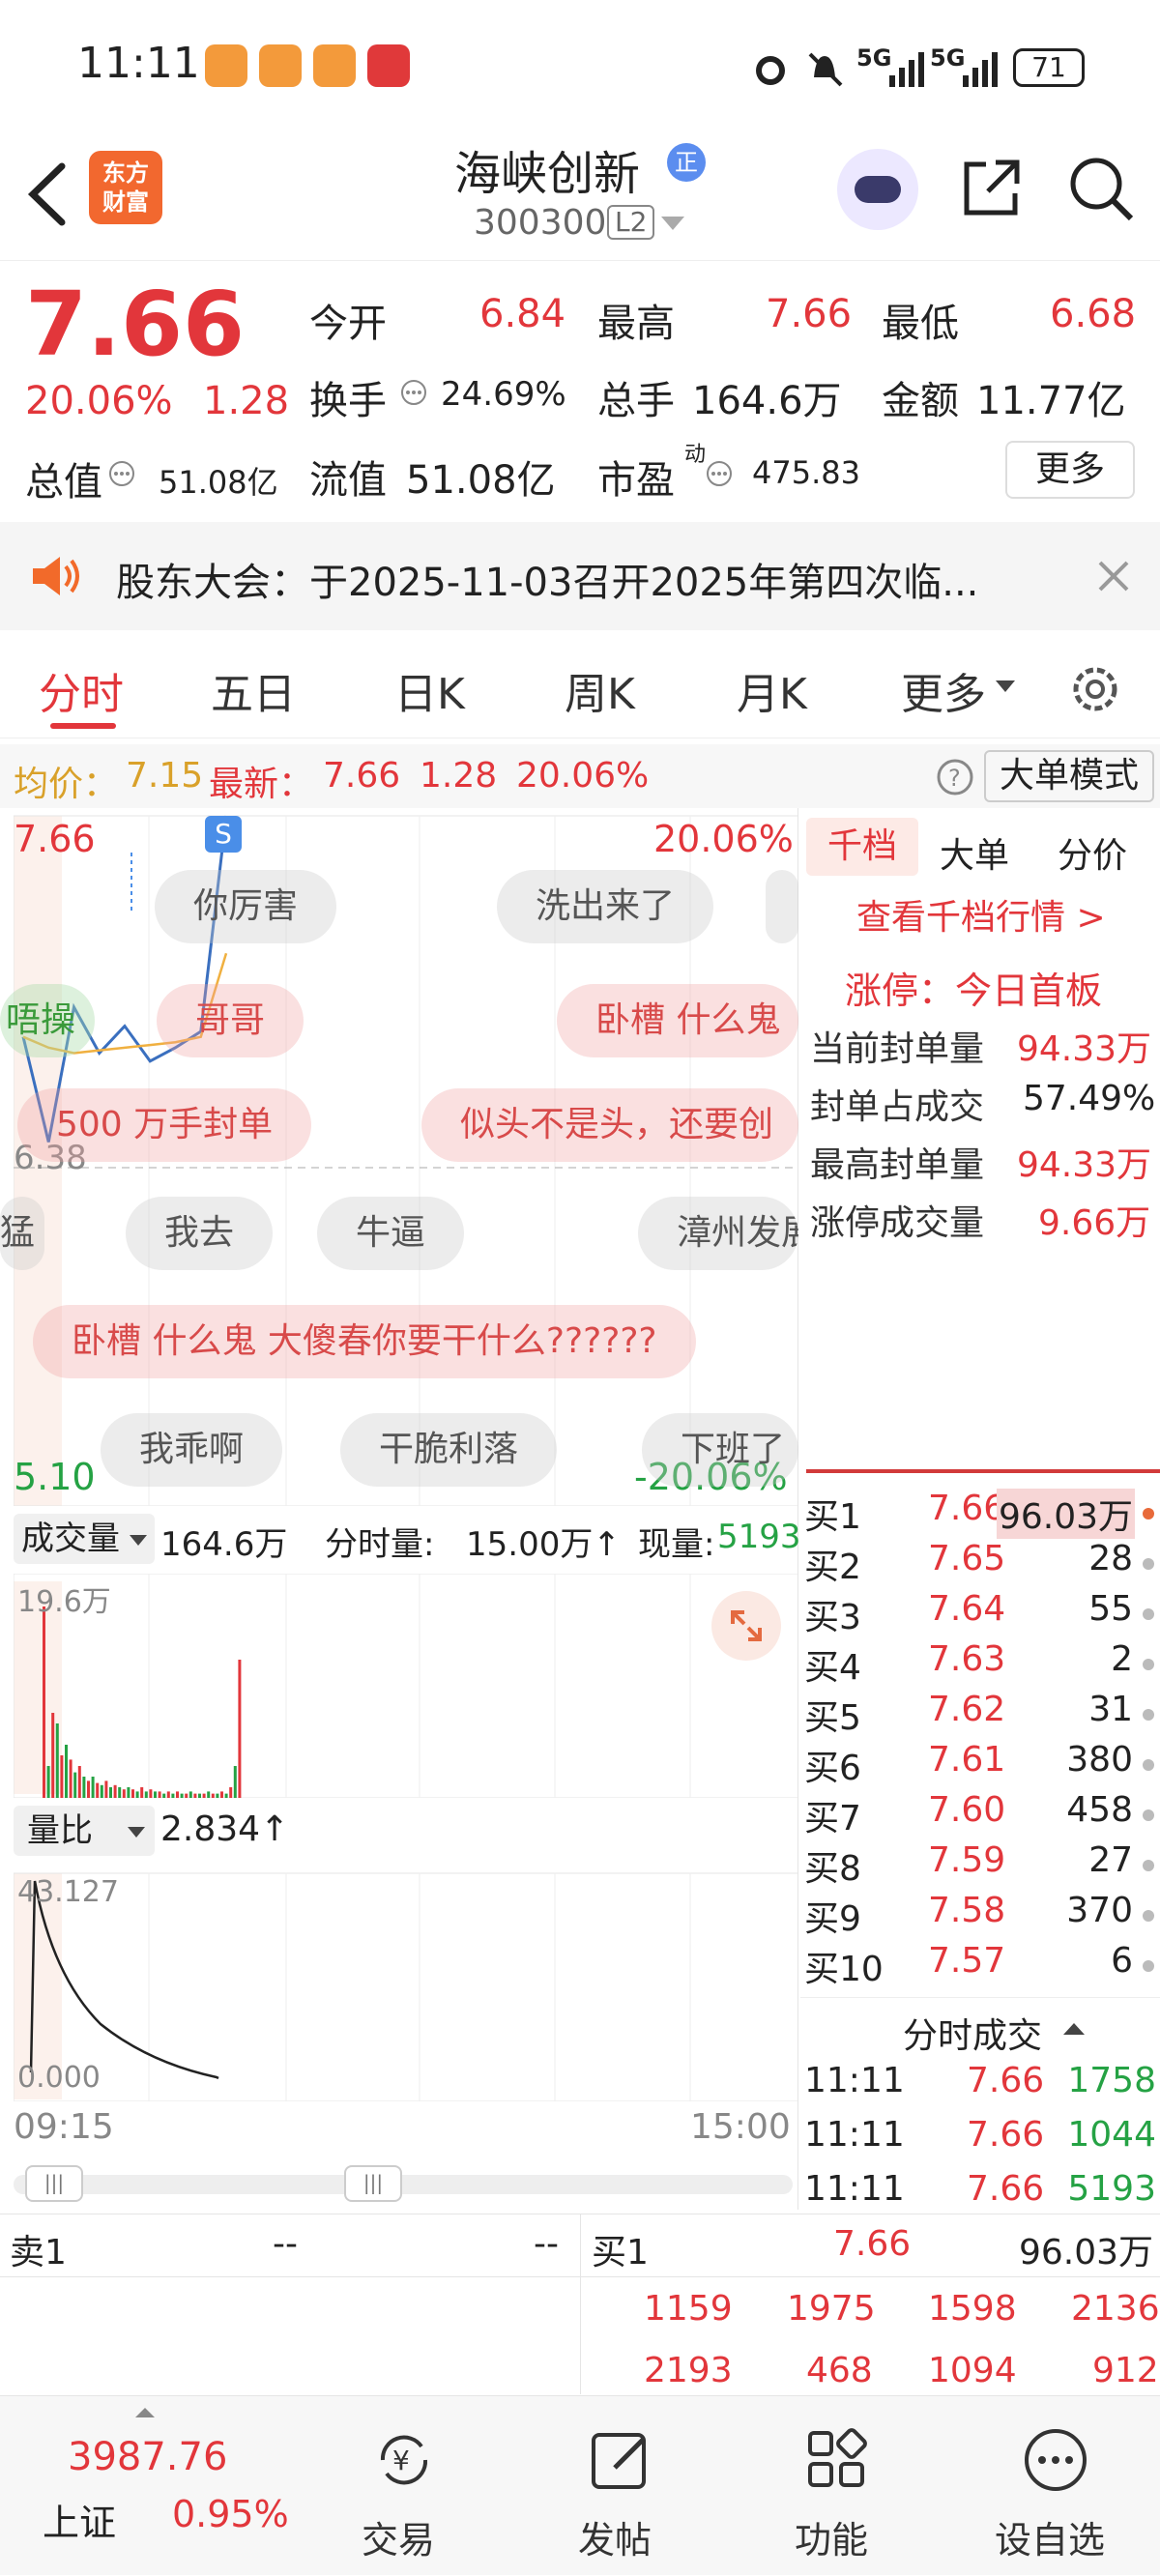 The image size is (1160, 2576). What do you see at coordinates (980, 1966) in the screenshot?
I see `order-book-row: 买10 7.57 6` at bounding box center [980, 1966].